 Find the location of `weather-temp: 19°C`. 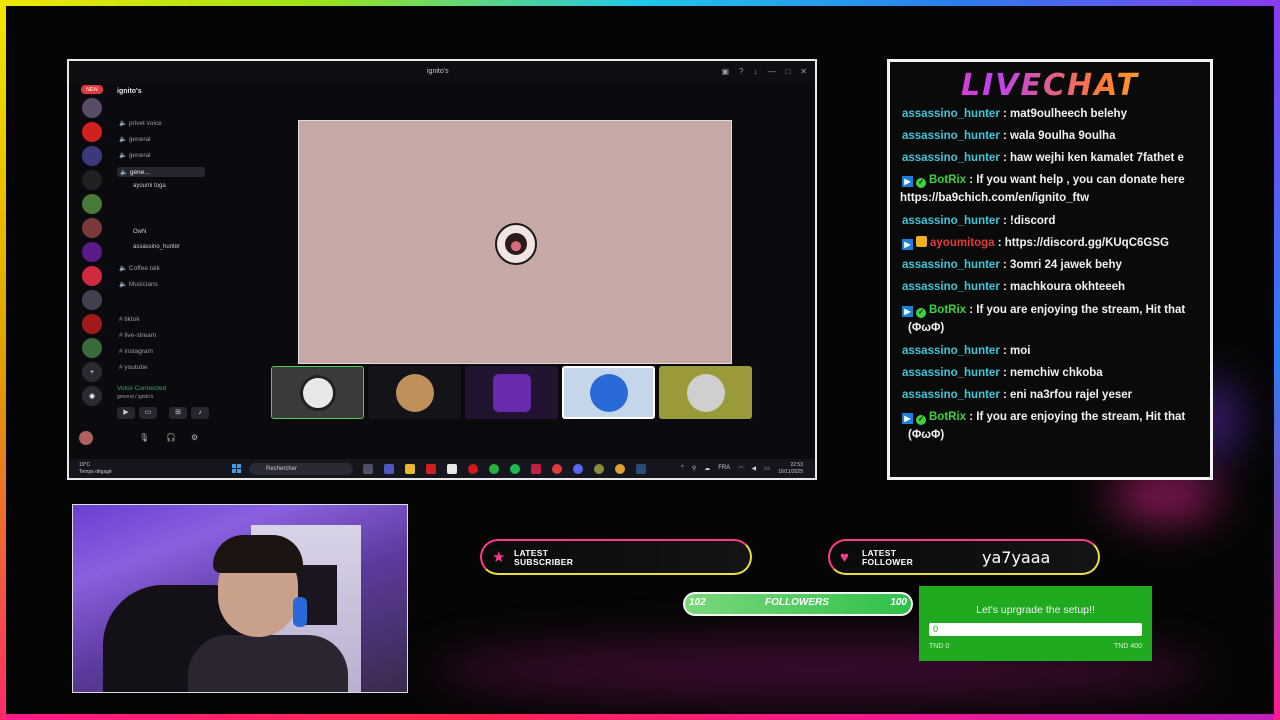

weather-temp: 19°C is located at coordinates (85, 465).